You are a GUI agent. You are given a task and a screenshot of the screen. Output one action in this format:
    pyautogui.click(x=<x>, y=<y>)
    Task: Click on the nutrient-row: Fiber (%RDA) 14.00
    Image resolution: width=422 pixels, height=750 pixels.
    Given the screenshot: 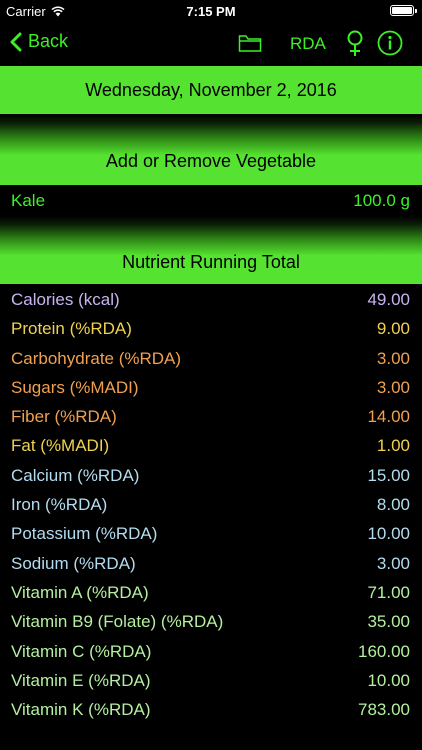 What is the action you would take?
    pyautogui.click(x=211, y=417)
    